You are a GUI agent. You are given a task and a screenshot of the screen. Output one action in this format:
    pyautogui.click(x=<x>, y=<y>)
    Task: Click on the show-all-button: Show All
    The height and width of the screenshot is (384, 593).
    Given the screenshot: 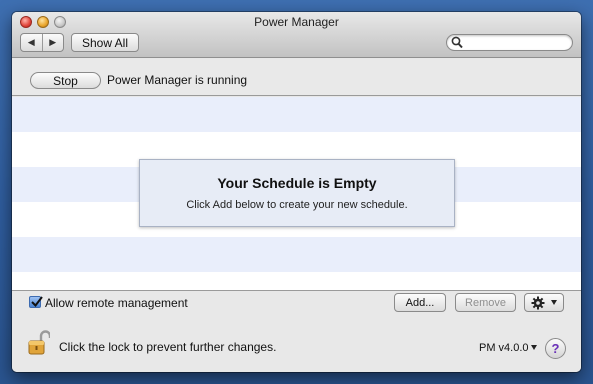 What is the action you would take?
    pyautogui.click(x=105, y=42)
    